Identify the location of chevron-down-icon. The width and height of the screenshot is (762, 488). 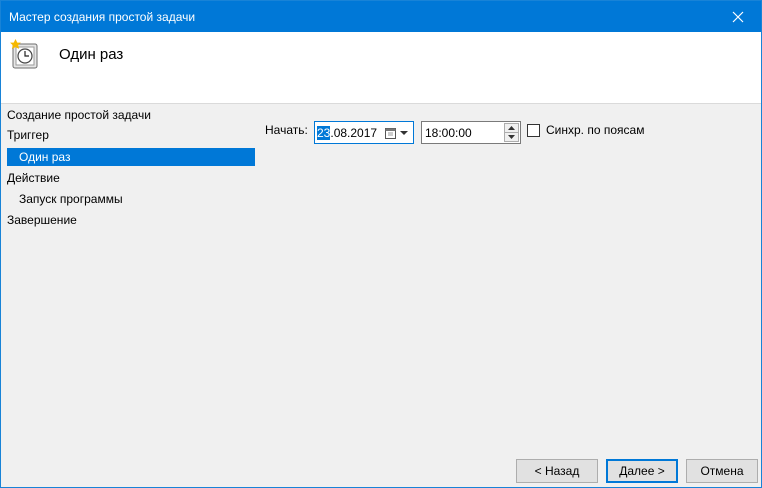
(404, 133).